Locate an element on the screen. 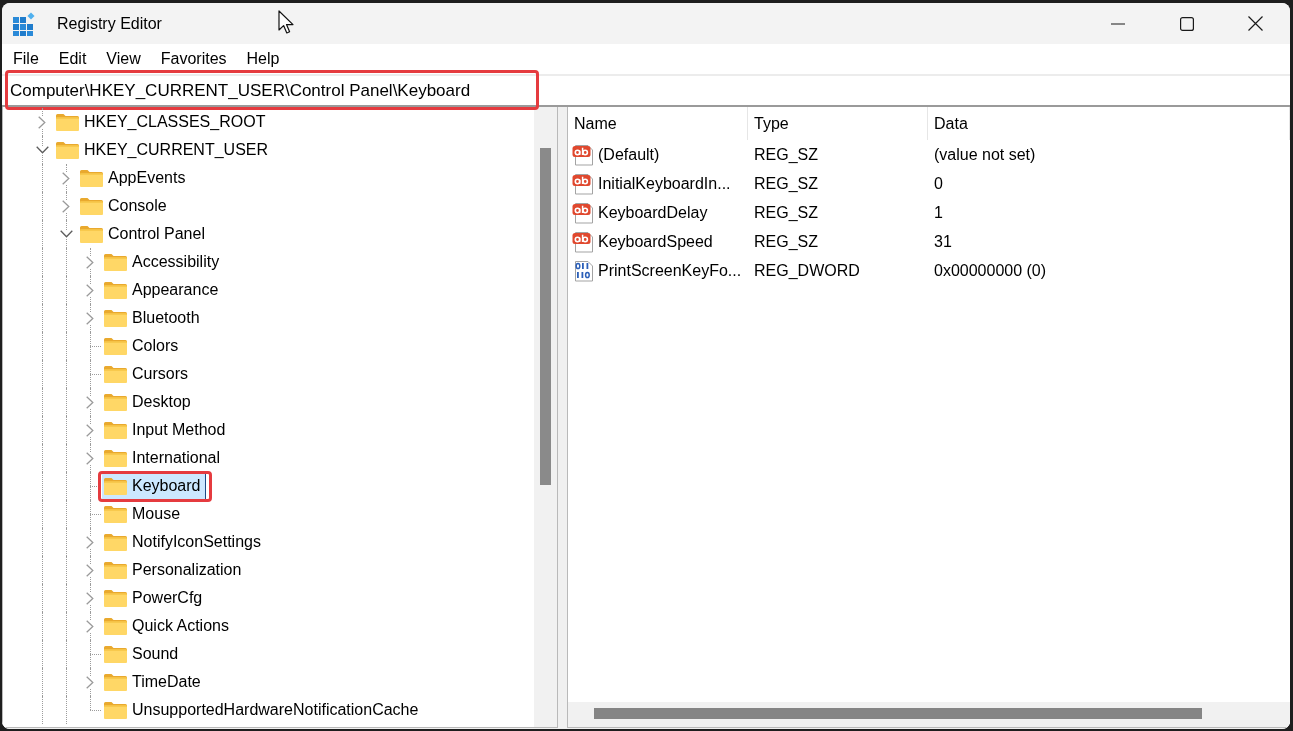 The image size is (1293, 731). binary-icon is located at coordinates (583, 270).